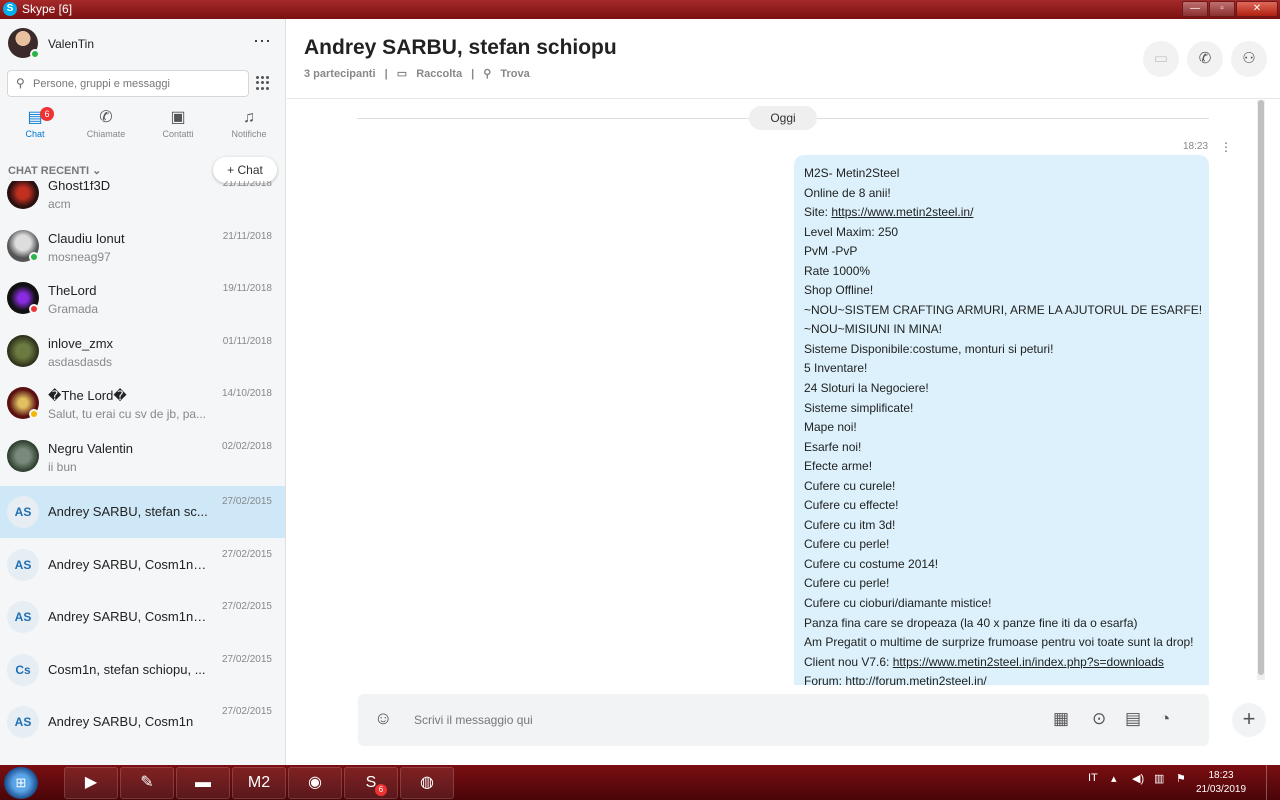 The image size is (1280, 800). I want to click on taskbar-media-player: ▶, so click(91, 783).